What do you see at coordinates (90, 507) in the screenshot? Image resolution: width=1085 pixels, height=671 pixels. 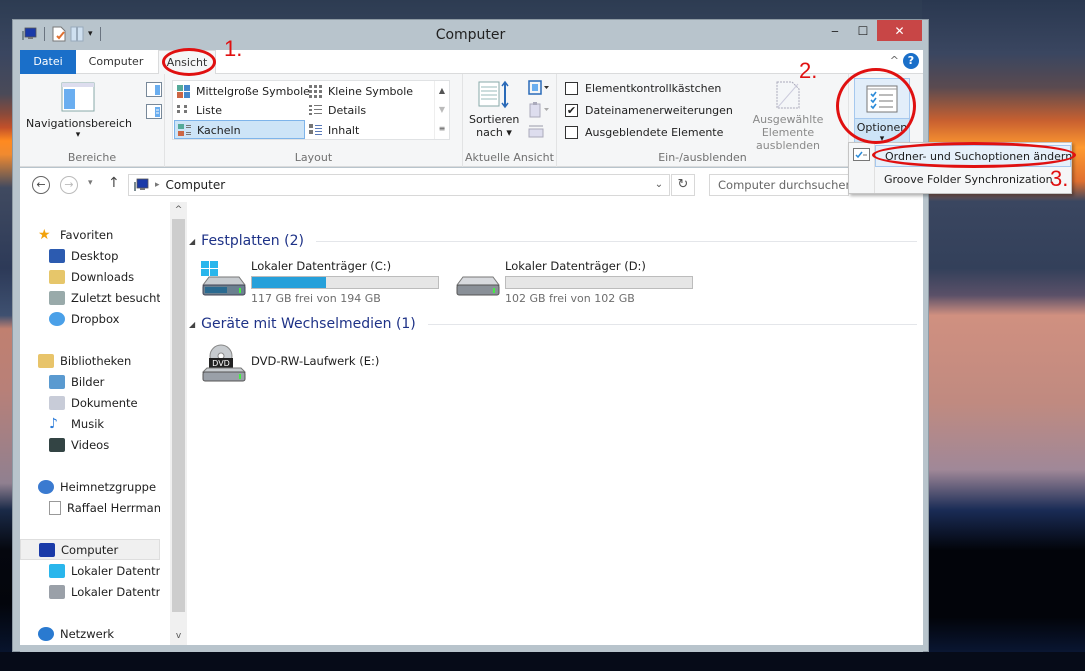 I see `nav-item-raffael-herrmann: Raffael Herrmann` at bounding box center [90, 507].